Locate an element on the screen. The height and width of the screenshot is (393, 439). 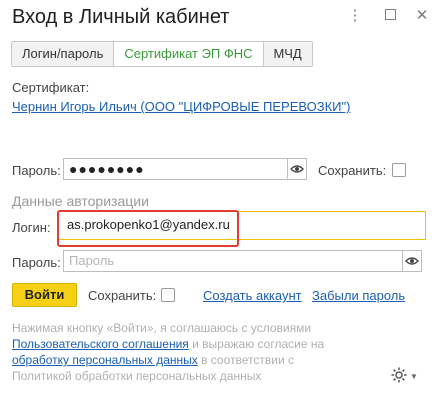
forgot-password-link: Забыли пароль is located at coordinates (358, 295).